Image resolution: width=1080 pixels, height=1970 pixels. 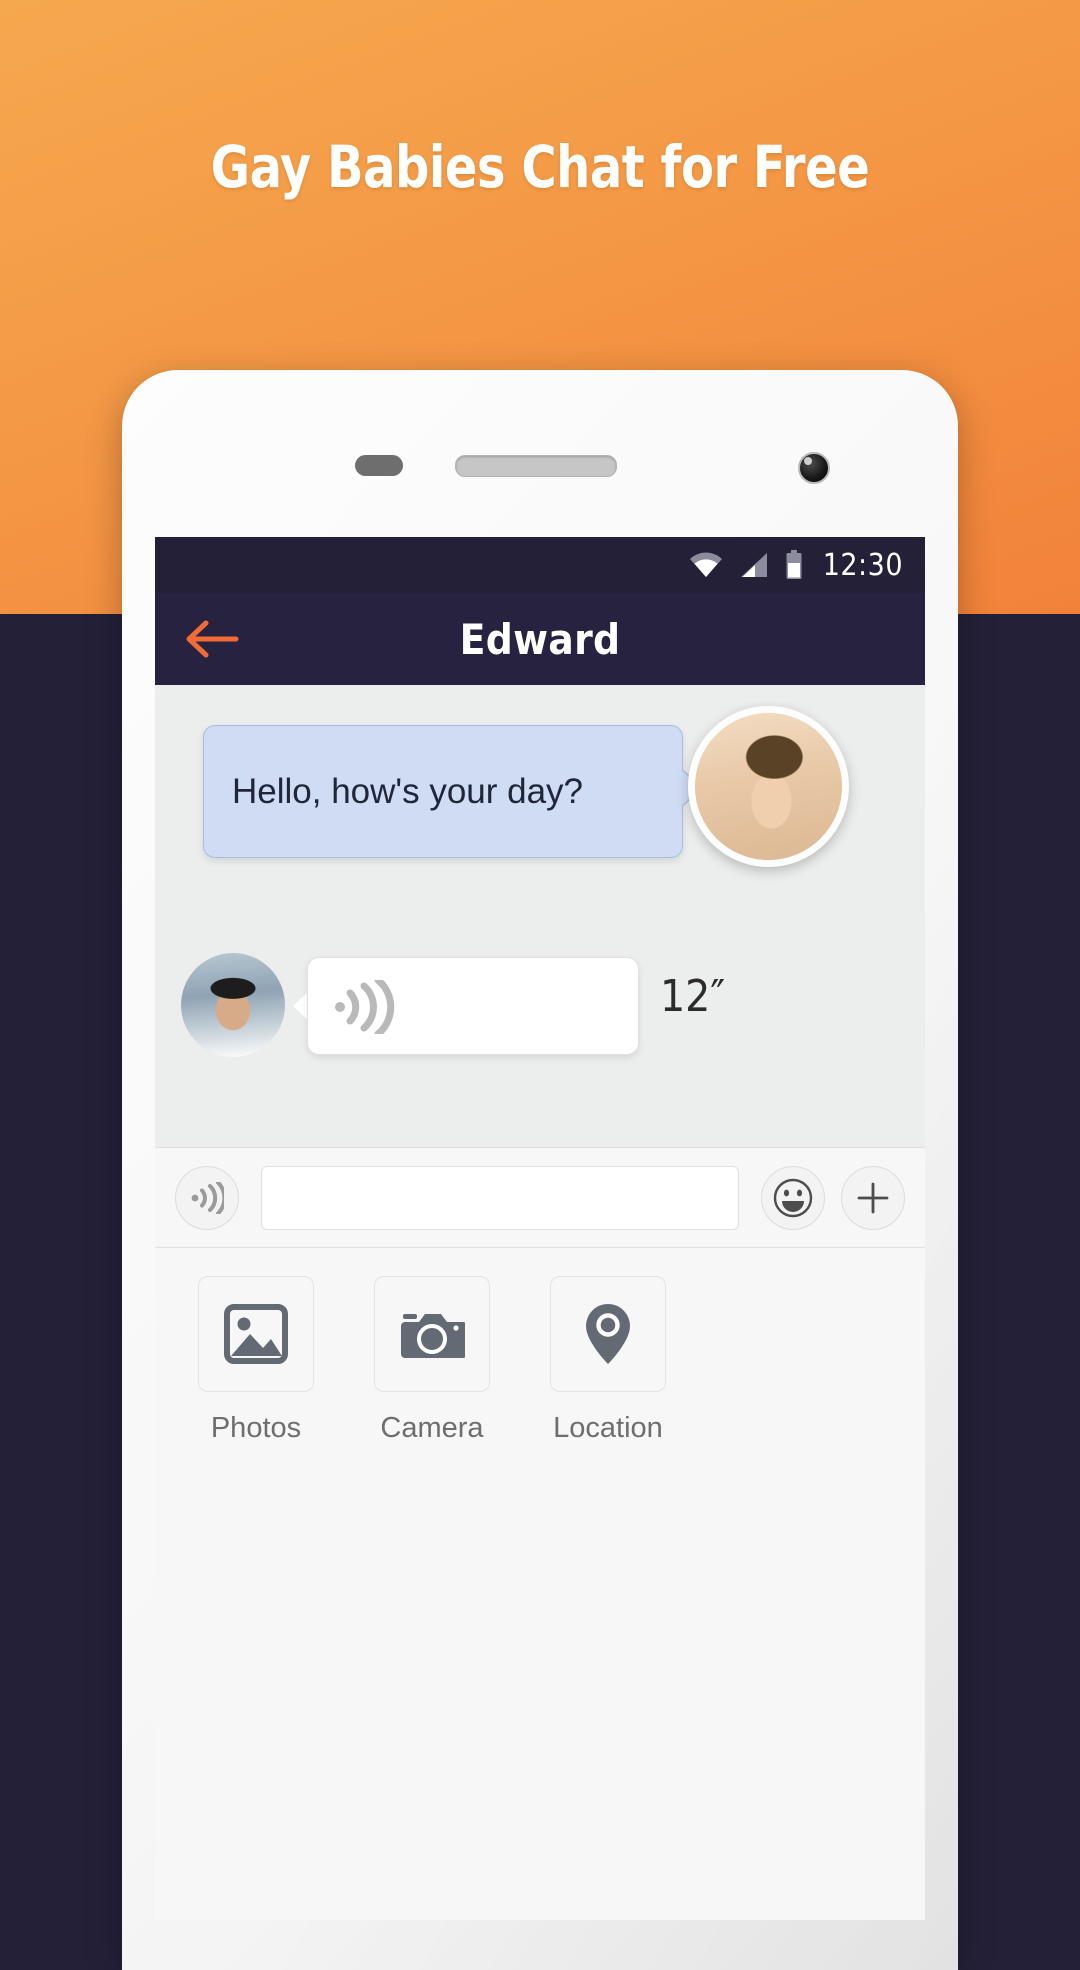 I want to click on earpiece-speaker, so click(x=536, y=466).